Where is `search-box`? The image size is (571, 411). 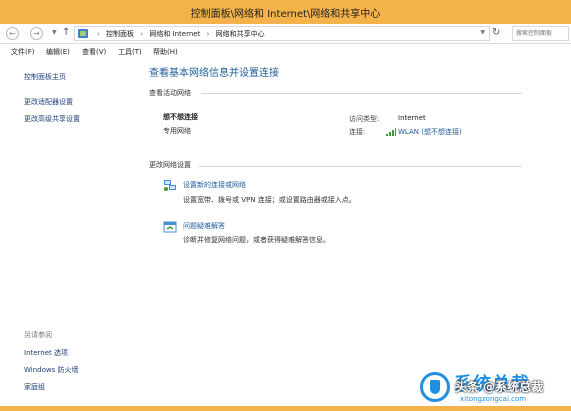
search-box is located at coordinates (540, 33).